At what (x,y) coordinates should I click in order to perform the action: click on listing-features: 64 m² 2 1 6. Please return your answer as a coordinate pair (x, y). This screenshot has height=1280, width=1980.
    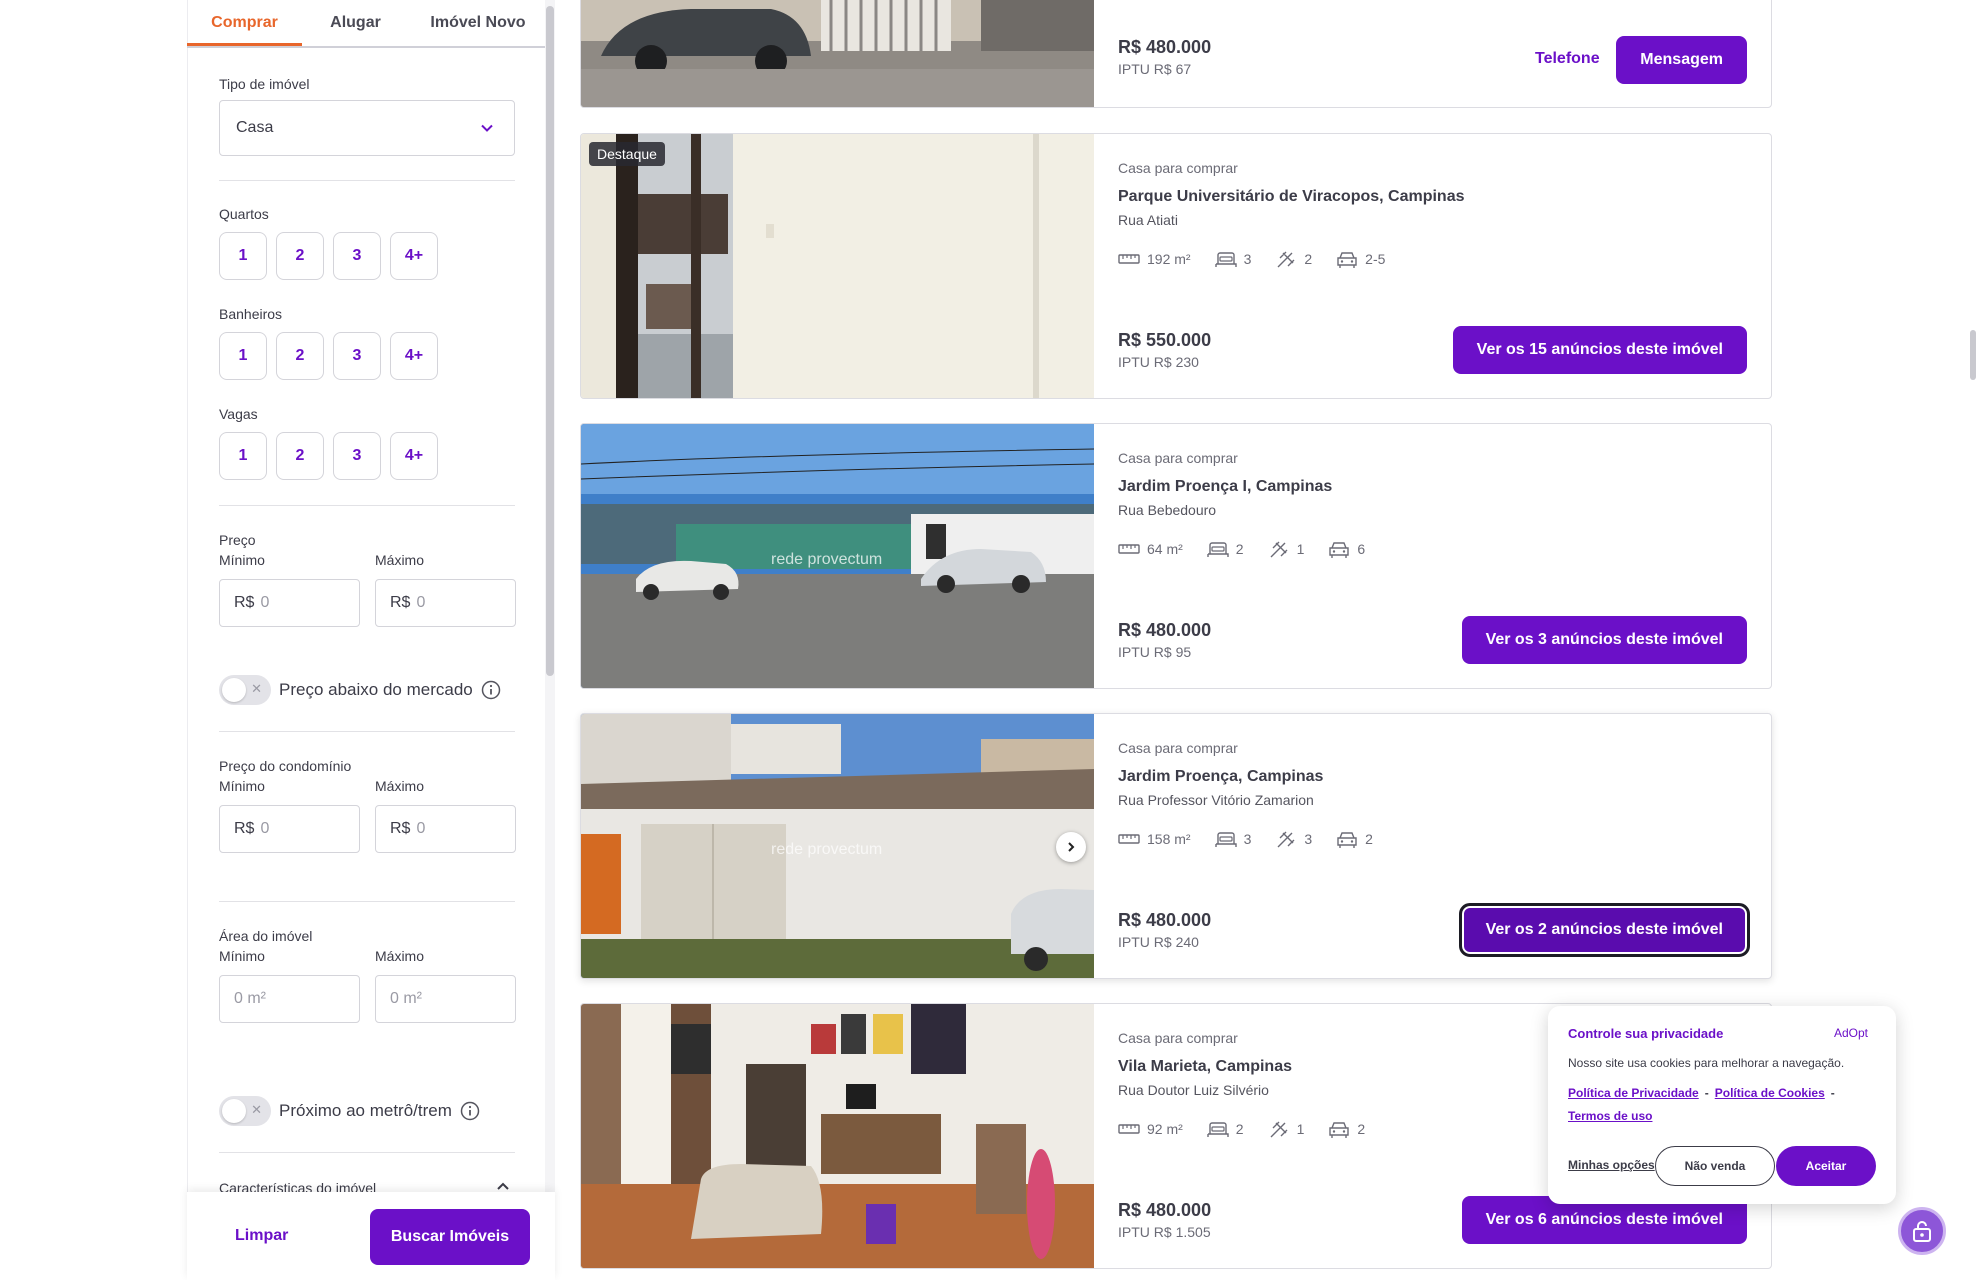
    Looking at the image, I should click on (1241, 549).